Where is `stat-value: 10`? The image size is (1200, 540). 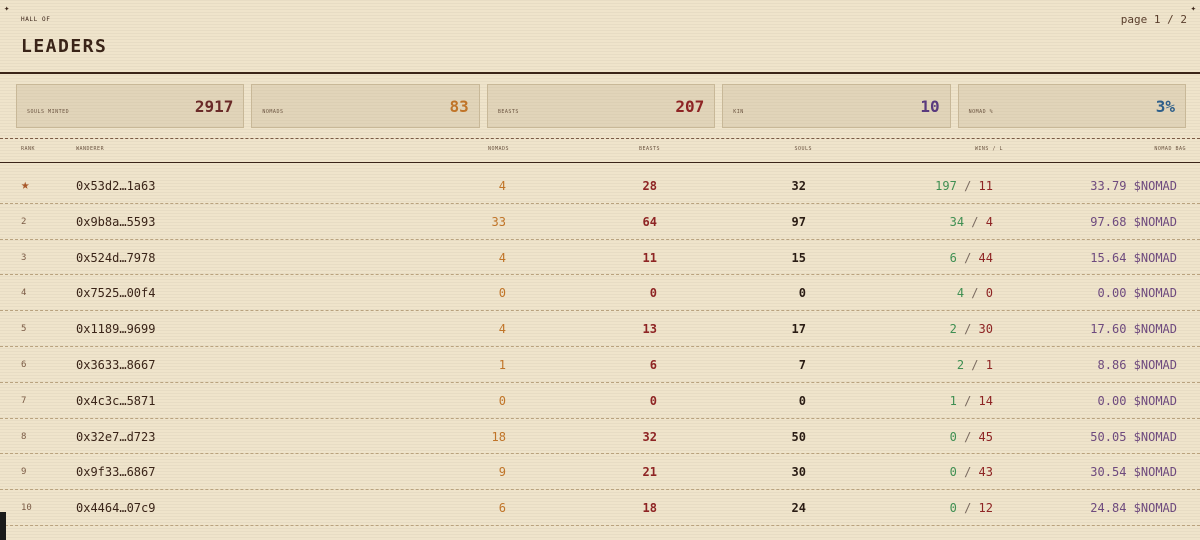 stat-value: 10 is located at coordinates (930, 106).